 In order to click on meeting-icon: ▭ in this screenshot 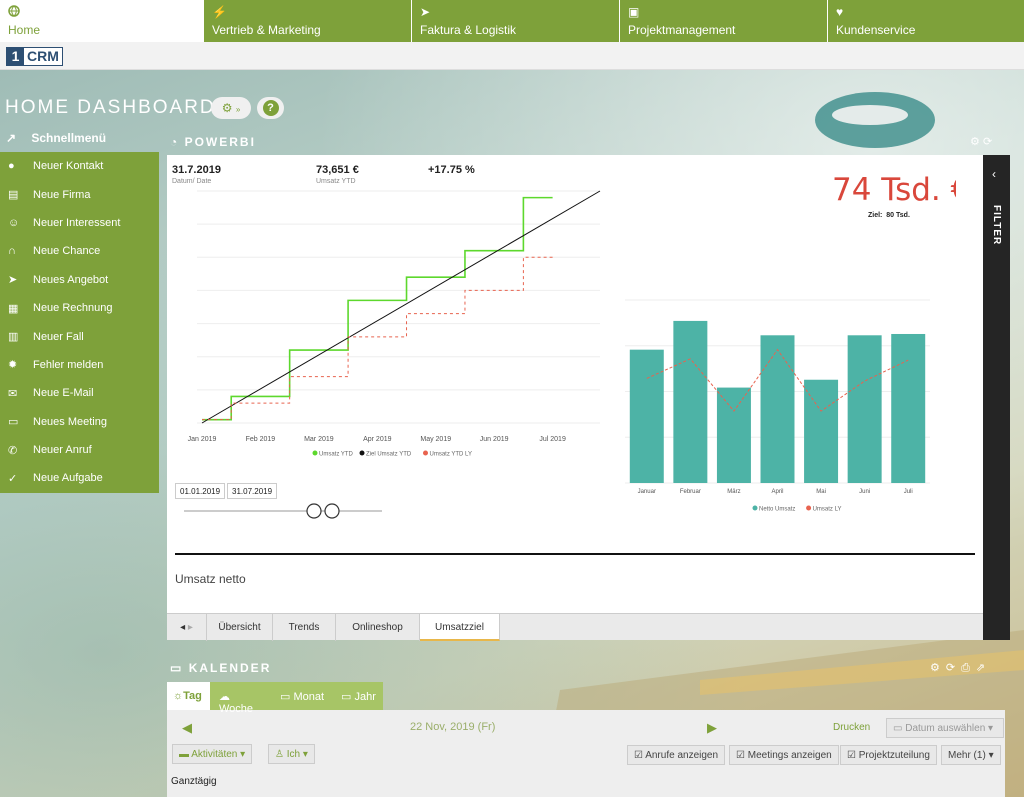, I will do `click(13, 422)`.